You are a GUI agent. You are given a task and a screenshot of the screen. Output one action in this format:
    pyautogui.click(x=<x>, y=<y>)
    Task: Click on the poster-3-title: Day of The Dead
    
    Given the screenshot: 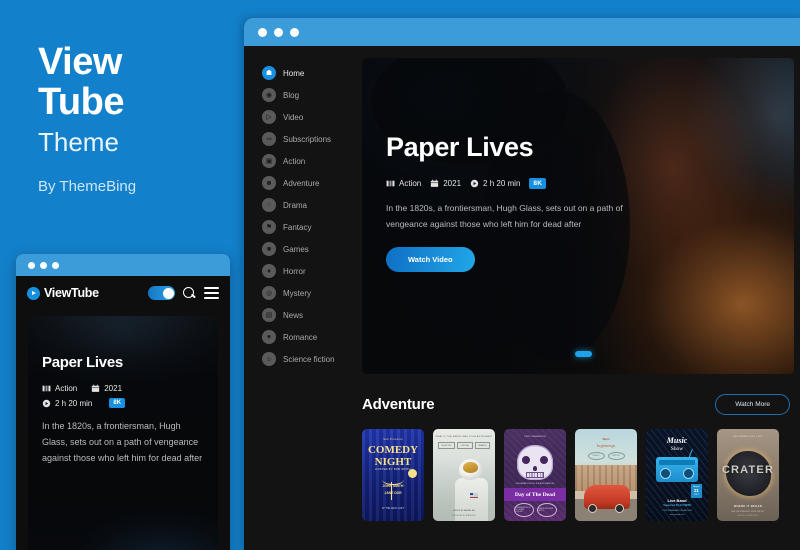 What is the action you would take?
    pyautogui.click(x=535, y=494)
    